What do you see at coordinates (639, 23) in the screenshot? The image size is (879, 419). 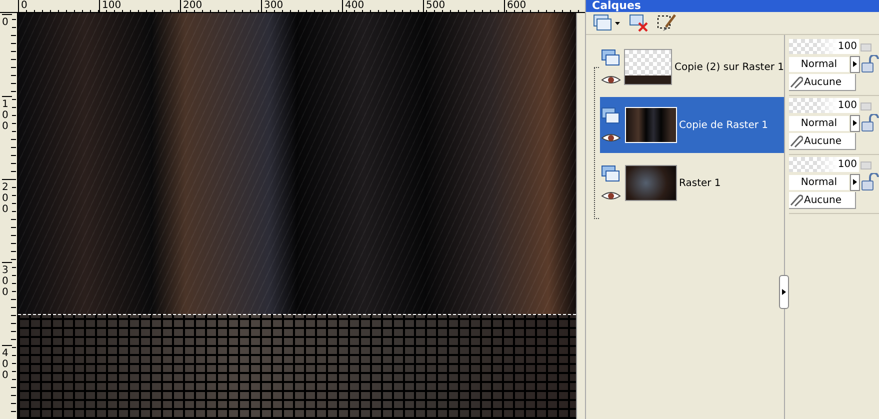 I see `delete-layer-icon` at bounding box center [639, 23].